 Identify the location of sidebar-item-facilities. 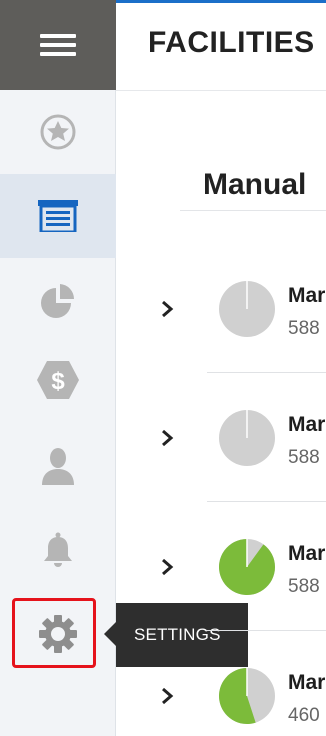
(58, 216).